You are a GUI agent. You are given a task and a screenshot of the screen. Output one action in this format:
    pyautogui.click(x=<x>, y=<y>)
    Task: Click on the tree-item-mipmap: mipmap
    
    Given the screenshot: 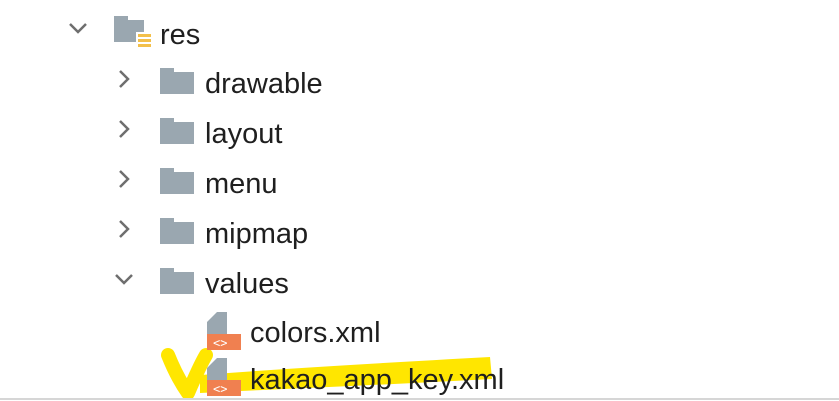 What is the action you would take?
    pyautogui.click(x=165, y=233)
    